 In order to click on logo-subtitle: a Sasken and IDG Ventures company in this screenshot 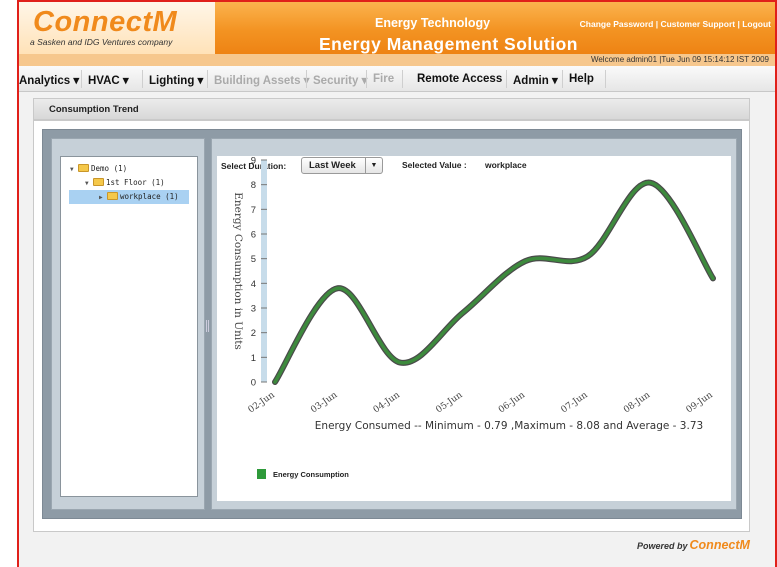, I will do `click(101, 42)`.